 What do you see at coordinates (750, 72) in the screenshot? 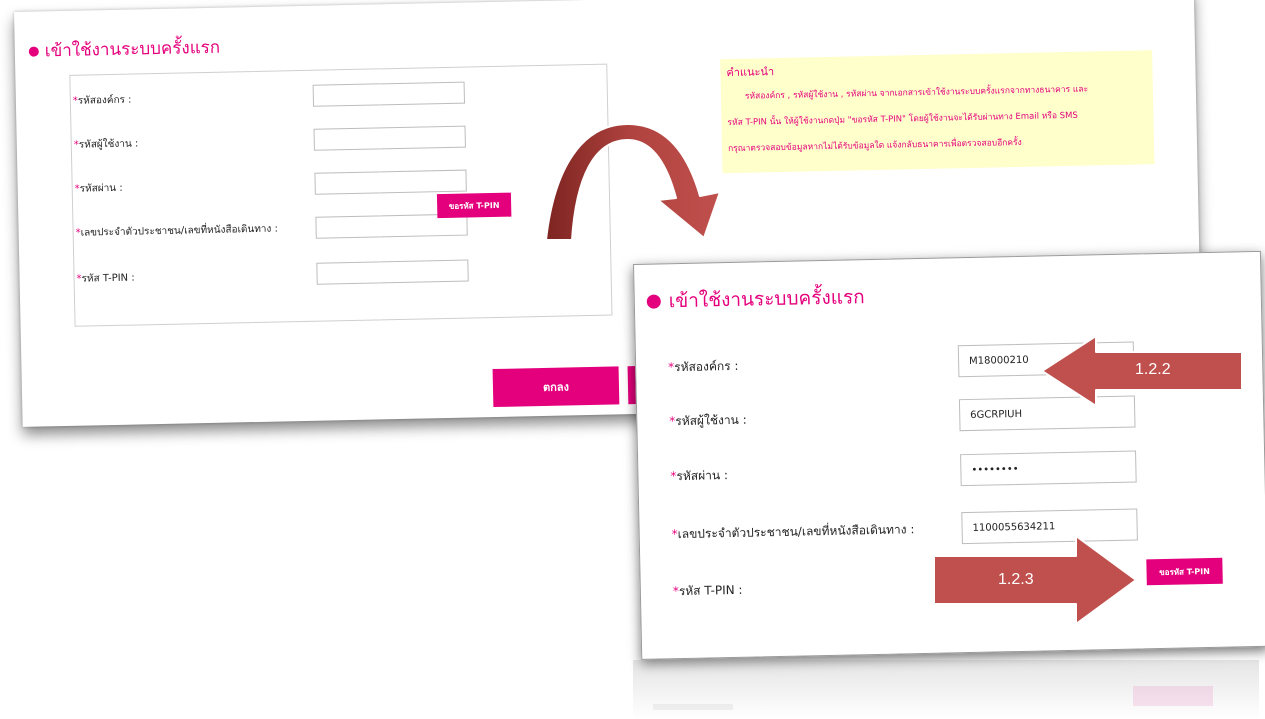
I see `advice-heading: คำแนะนำ` at bounding box center [750, 72].